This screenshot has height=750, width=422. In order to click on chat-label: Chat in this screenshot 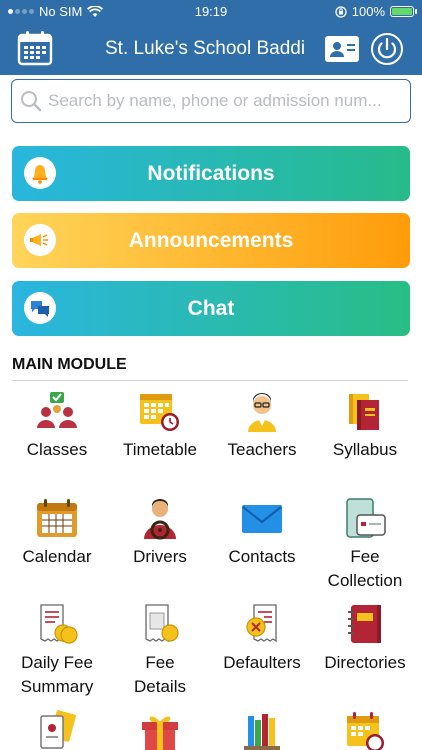, I will do `click(211, 308)`.